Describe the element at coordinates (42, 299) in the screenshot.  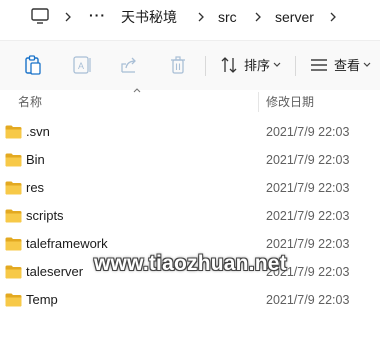
I see `file-name: Temp` at that location.